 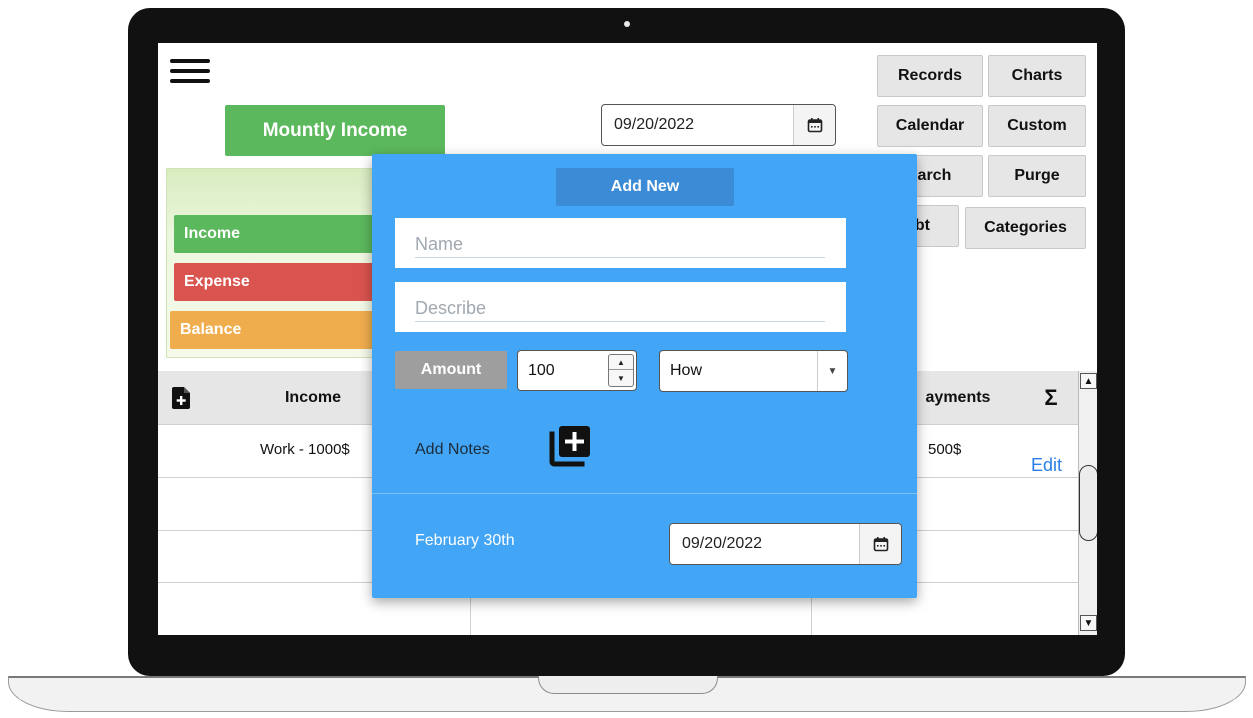 What do you see at coordinates (181, 398) in the screenshot?
I see `add-file-icon` at bounding box center [181, 398].